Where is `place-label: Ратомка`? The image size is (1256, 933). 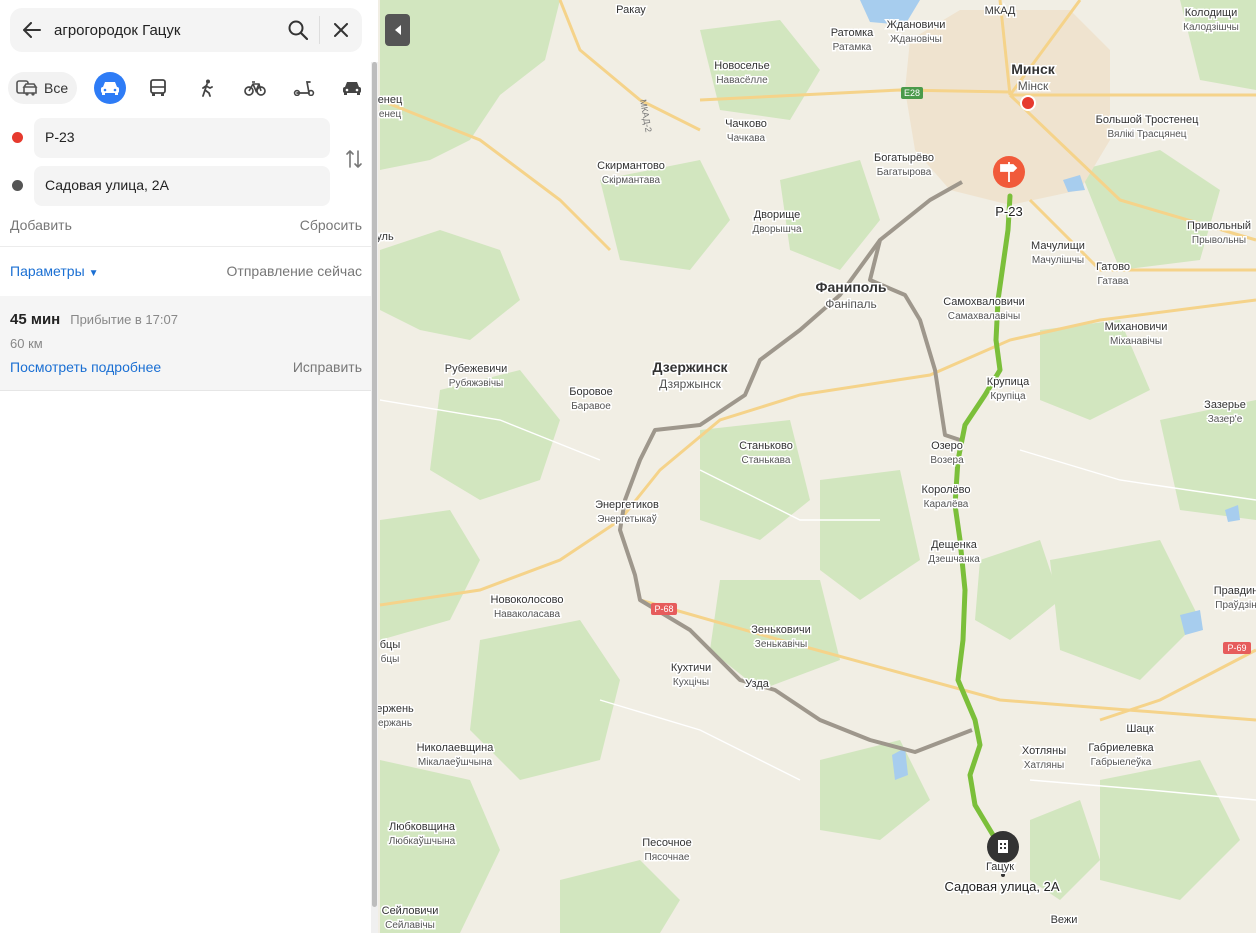
place-label: Ратомка is located at coordinates (852, 33).